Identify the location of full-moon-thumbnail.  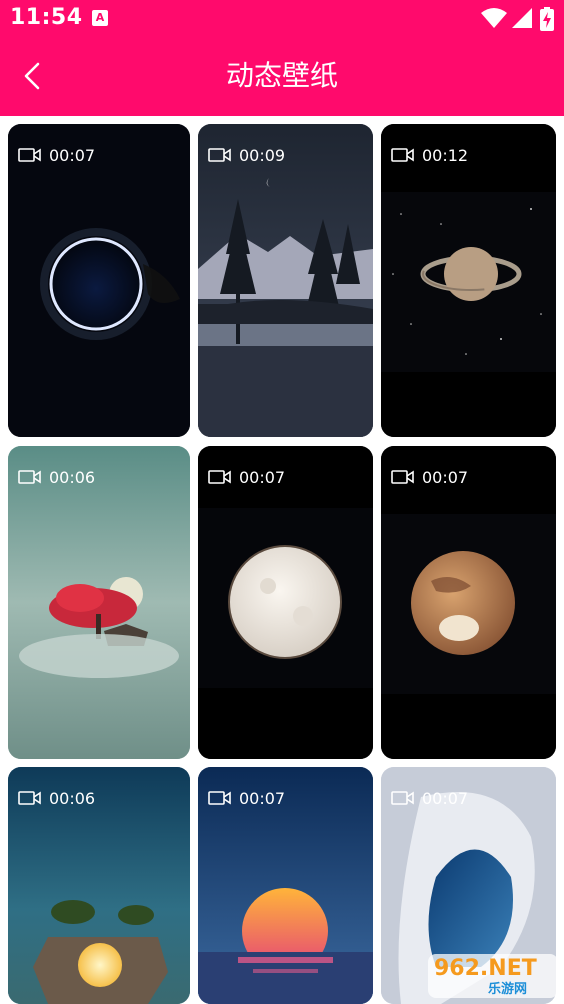
(285, 602).